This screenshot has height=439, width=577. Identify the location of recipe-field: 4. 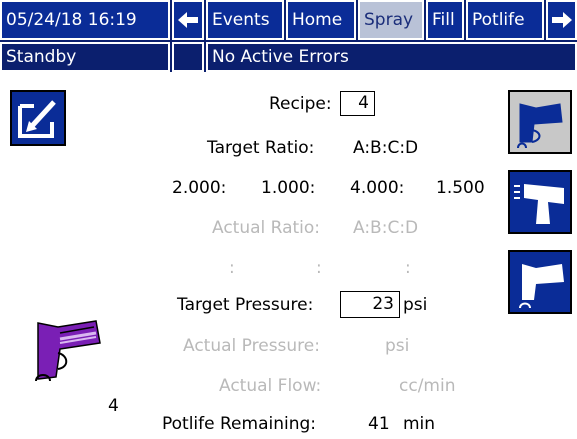
(357, 103).